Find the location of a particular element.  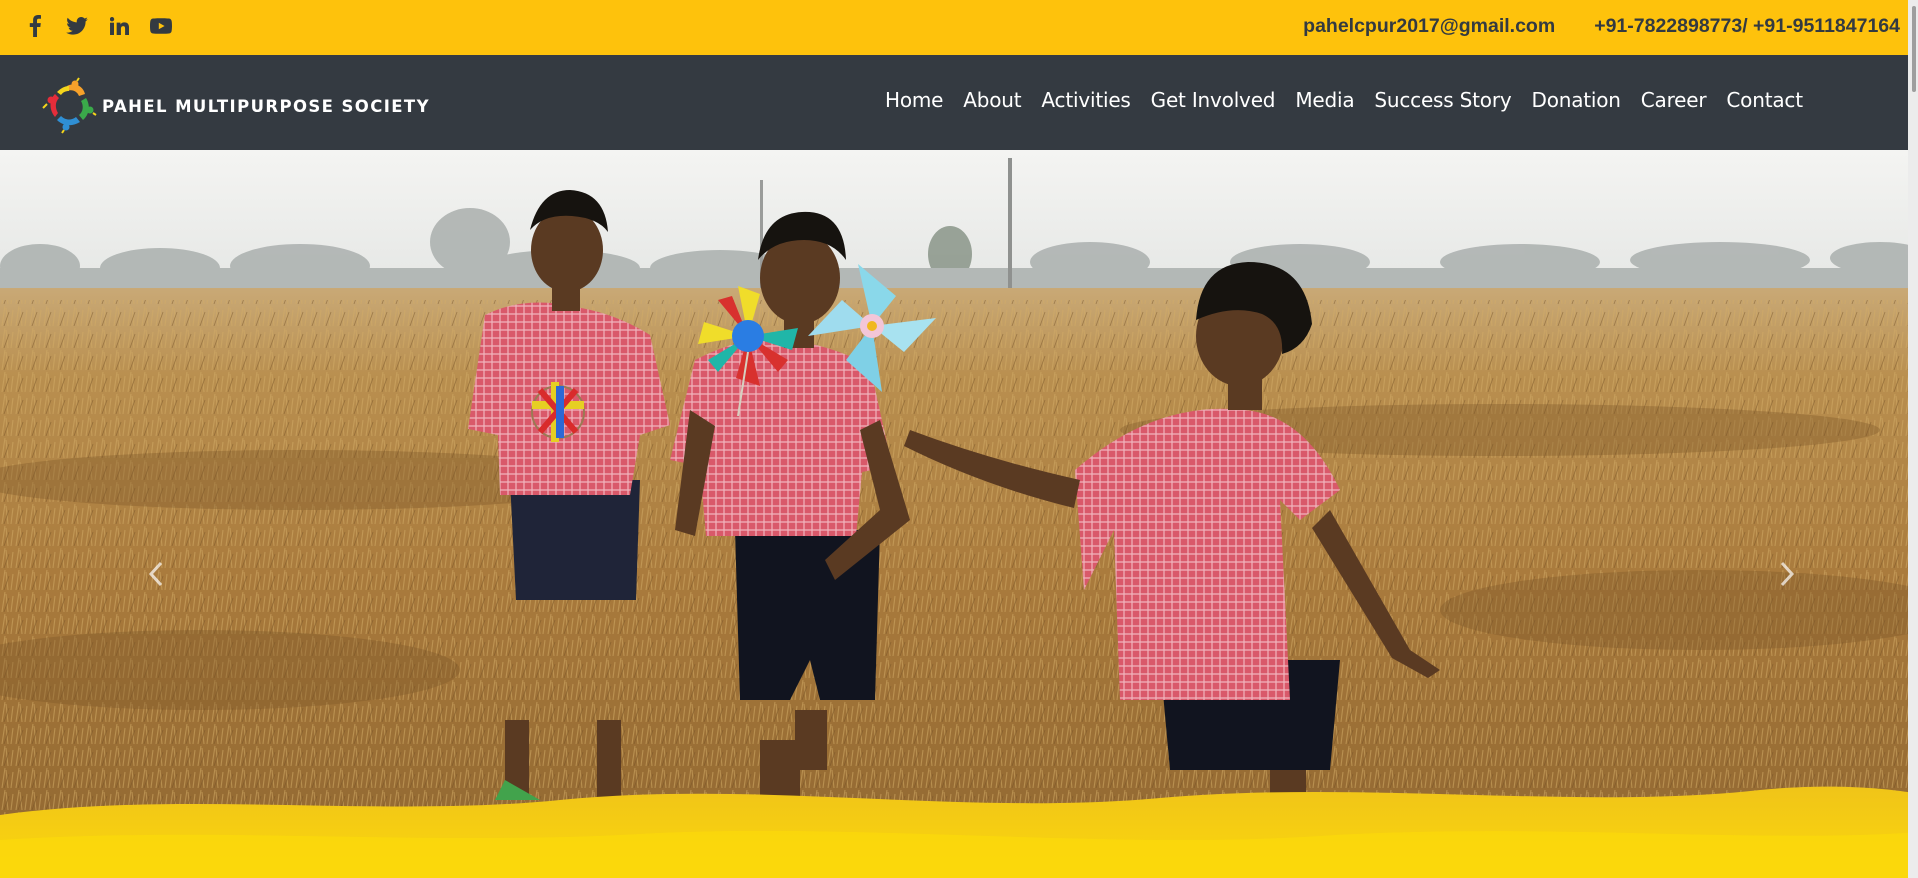

brand: PAHEL MULTIPURPOSE SOCIETY is located at coordinates (235, 106).